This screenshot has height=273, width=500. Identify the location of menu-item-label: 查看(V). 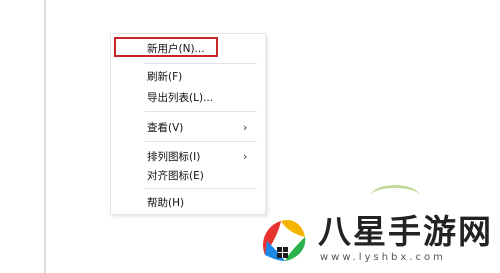
(165, 127).